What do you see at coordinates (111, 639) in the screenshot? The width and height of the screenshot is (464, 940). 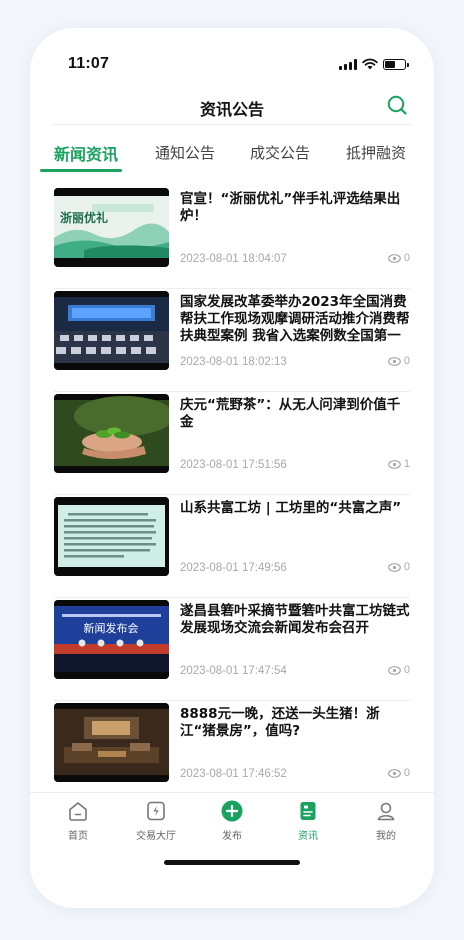 I see `article-thumbnail: 新闻发布会` at bounding box center [111, 639].